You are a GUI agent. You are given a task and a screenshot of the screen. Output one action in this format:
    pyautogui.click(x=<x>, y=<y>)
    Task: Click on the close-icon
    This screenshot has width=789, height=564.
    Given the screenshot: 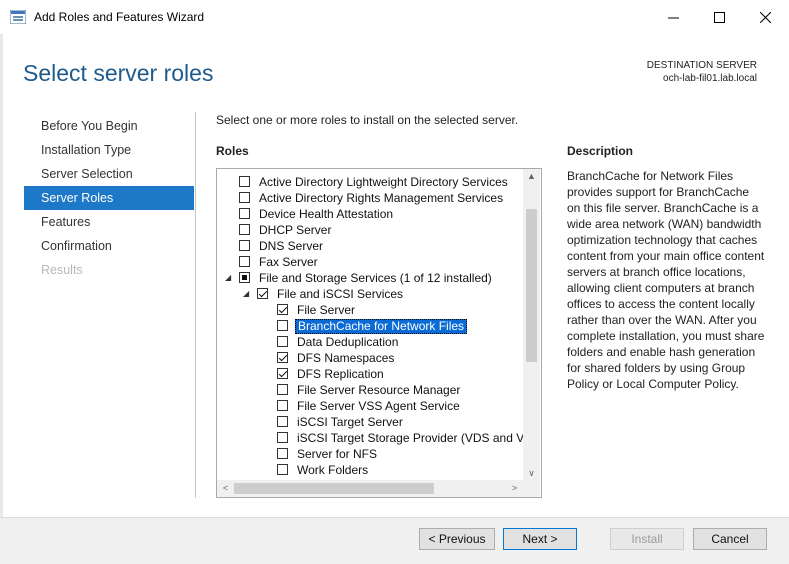 What is the action you would take?
    pyautogui.click(x=765, y=17)
    